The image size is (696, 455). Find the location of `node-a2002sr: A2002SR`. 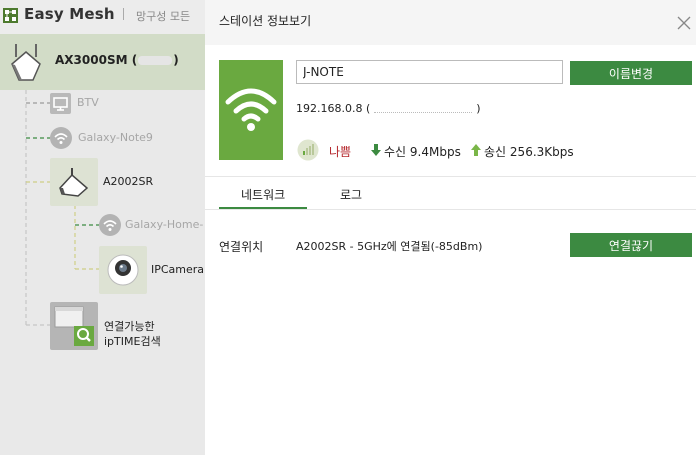

node-a2002sr: A2002SR is located at coordinates (125, 182).